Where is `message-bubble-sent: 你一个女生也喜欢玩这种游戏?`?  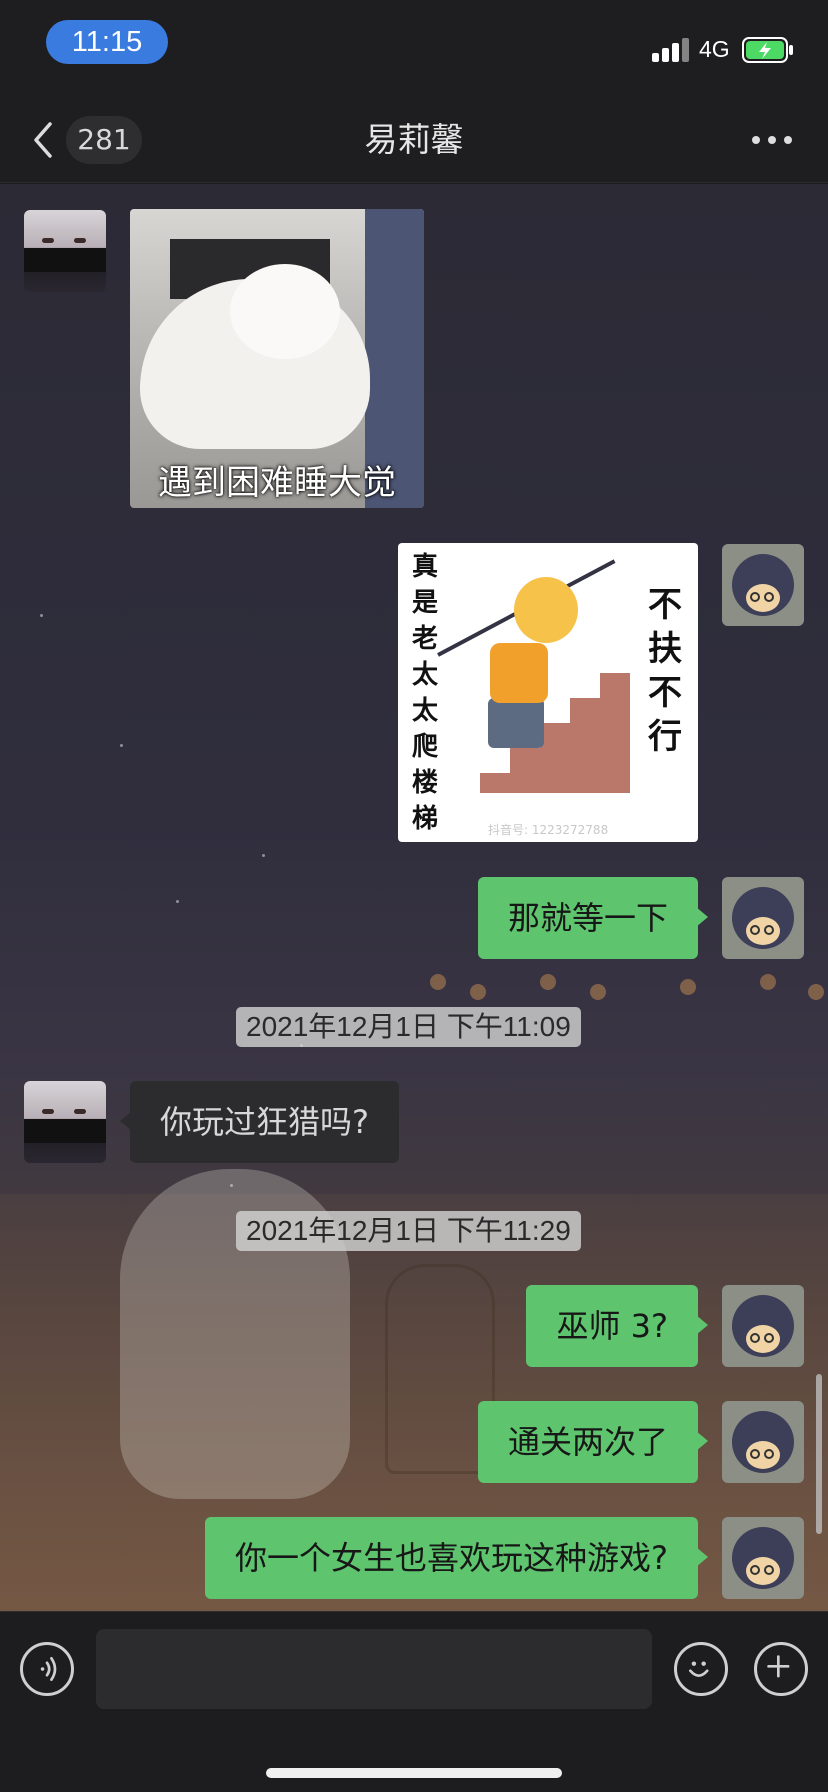
message-bubble-sent: 你一个女生也喜欢玩这种游戏? is located at coordinates (456, 1558).